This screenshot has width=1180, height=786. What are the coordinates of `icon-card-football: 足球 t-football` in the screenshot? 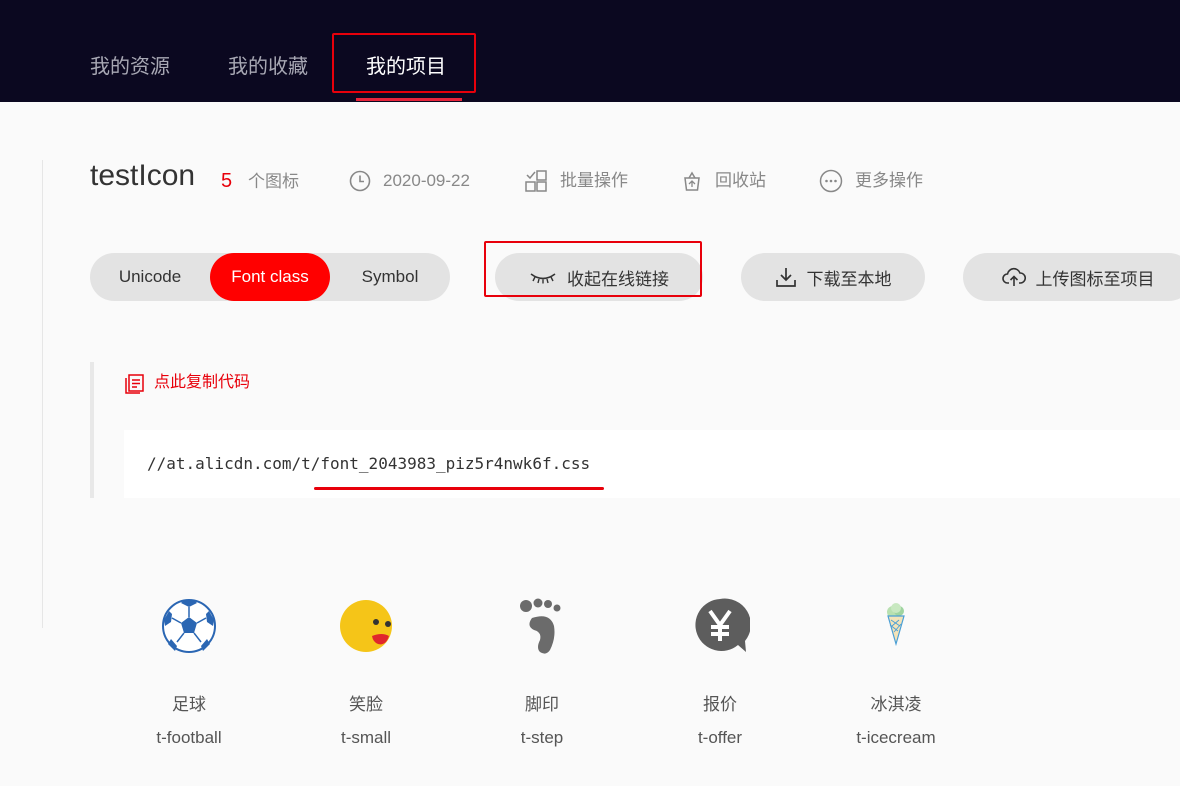 It's located at (189, 672).